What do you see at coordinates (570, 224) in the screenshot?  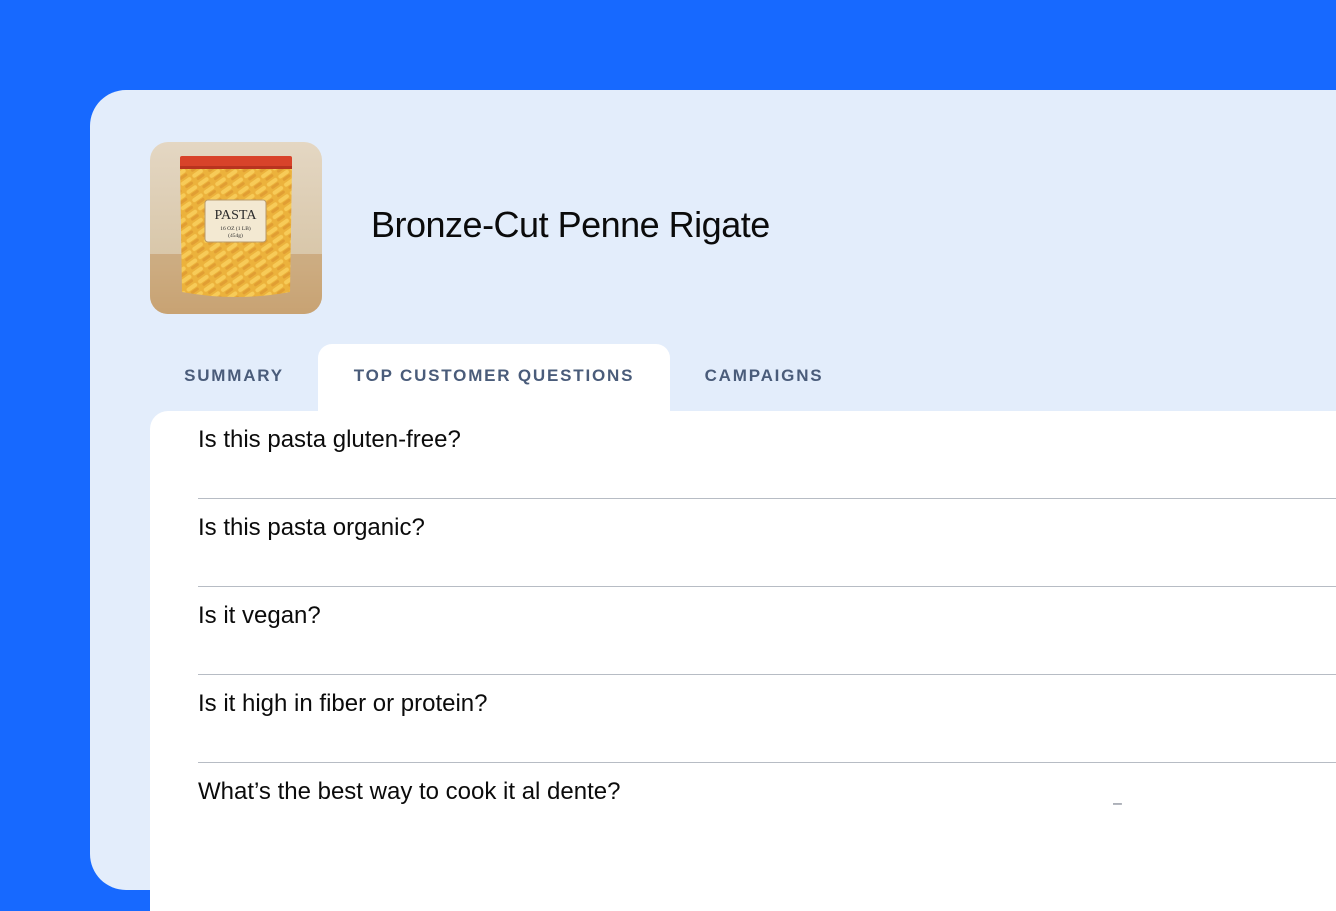 I see `product-title: Bronze-Cut Penne Rigate` at bounding box center [570, 224].